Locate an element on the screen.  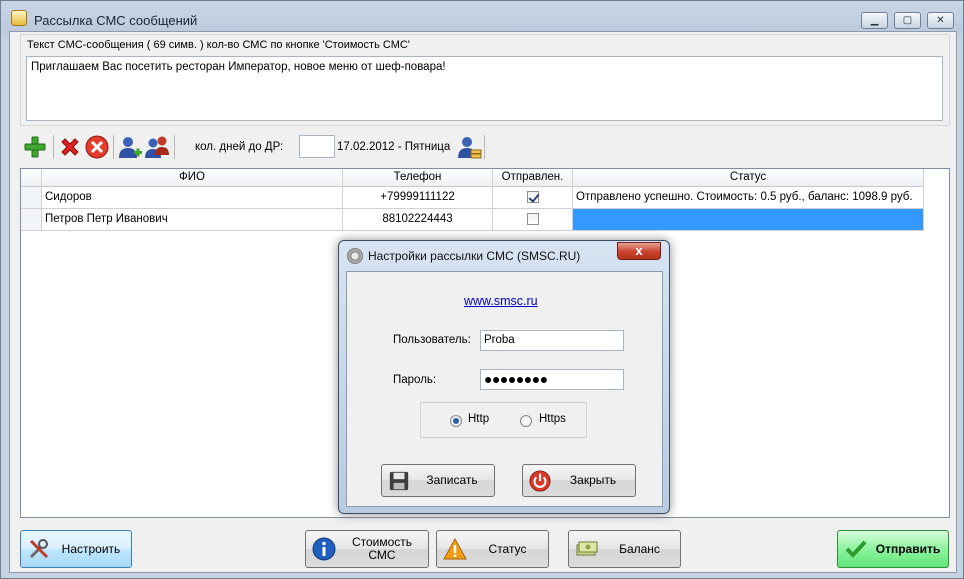
checkmark-icon is located at coordinates (856, 549).